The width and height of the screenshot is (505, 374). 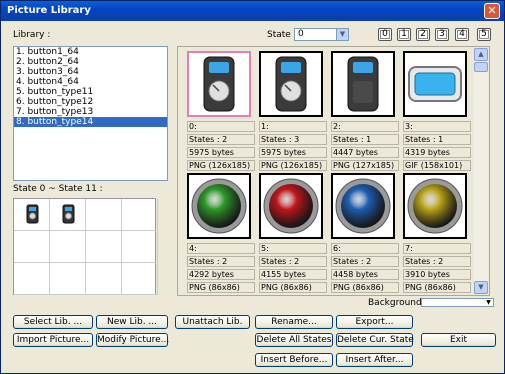 I want to click on picture-index-field: 0:, so click(x=221, y=126).